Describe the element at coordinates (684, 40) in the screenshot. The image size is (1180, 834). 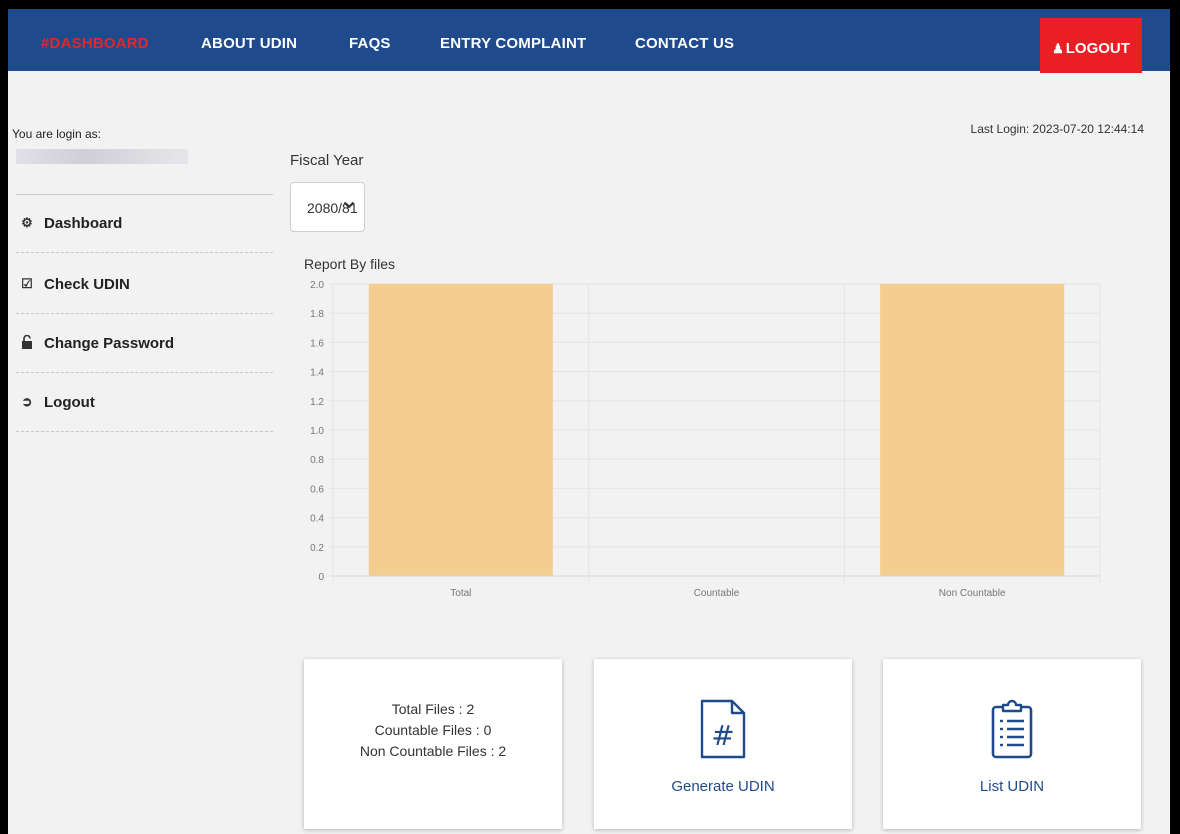
I see `nav-contact-us: CONTACT US` at that location.